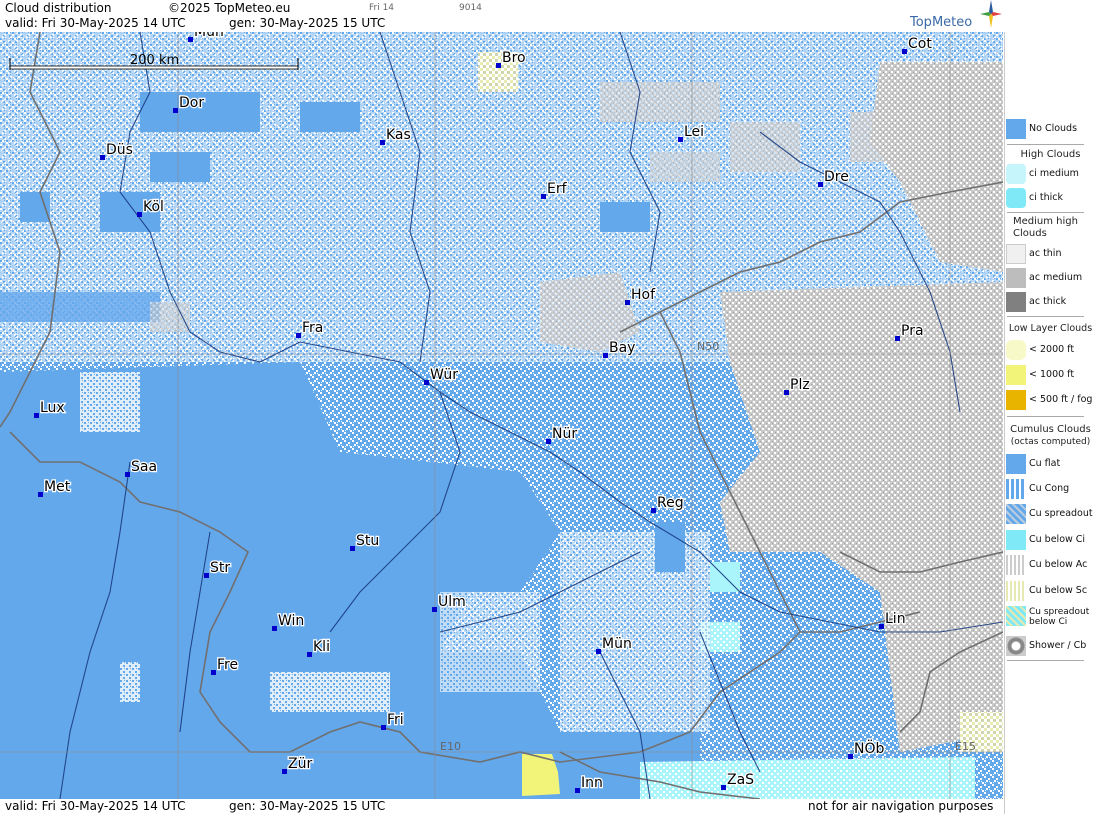  What do you see at coordinates (57, 487) in the screenshot?
I see `city-label: Met` at bounding box center [57, 487].